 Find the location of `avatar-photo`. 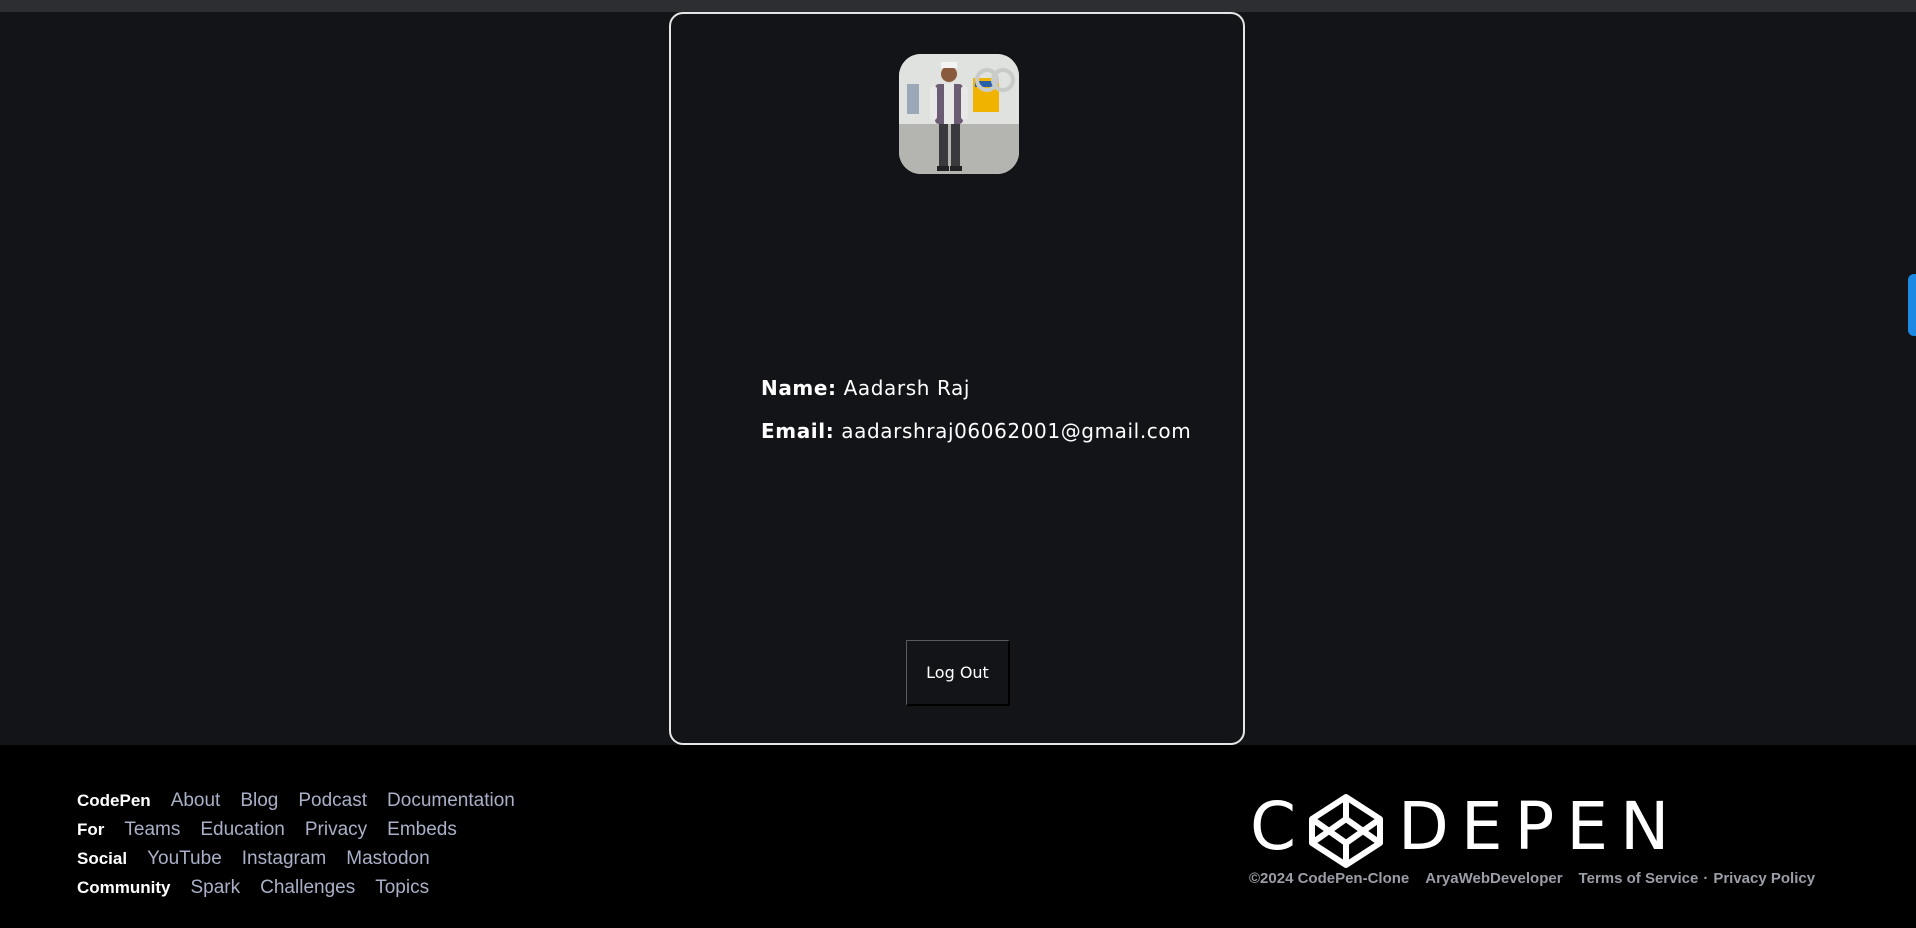

avatar-photo is located at coordinates (959, 114).